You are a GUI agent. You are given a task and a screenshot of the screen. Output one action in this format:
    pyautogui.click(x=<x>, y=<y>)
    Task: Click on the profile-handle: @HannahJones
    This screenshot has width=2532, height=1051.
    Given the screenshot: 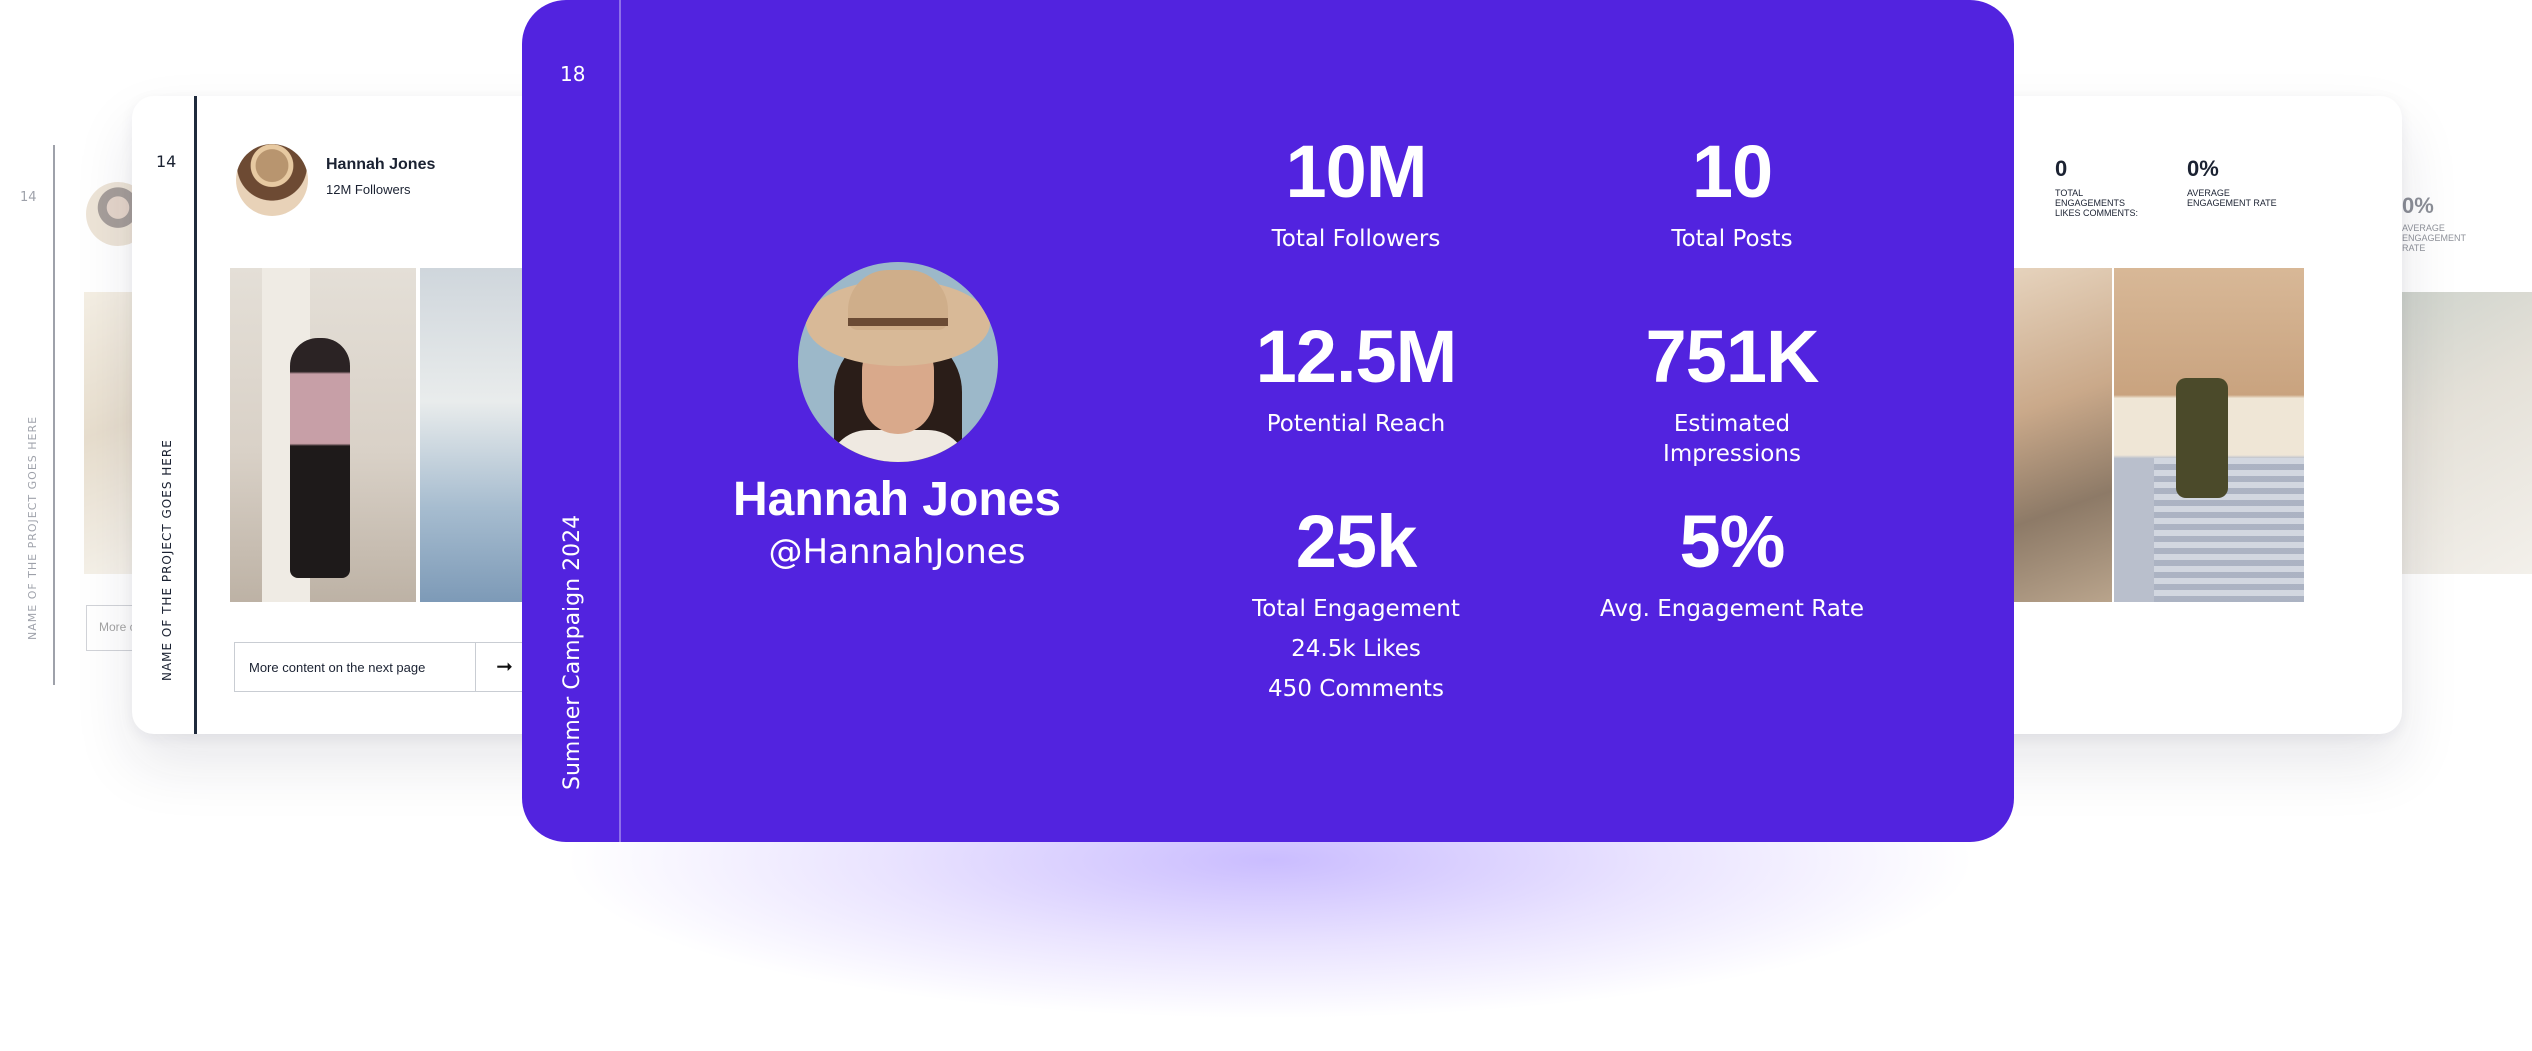 What is the action you would take?
    pyautogui.click(x=897, y=552)
    